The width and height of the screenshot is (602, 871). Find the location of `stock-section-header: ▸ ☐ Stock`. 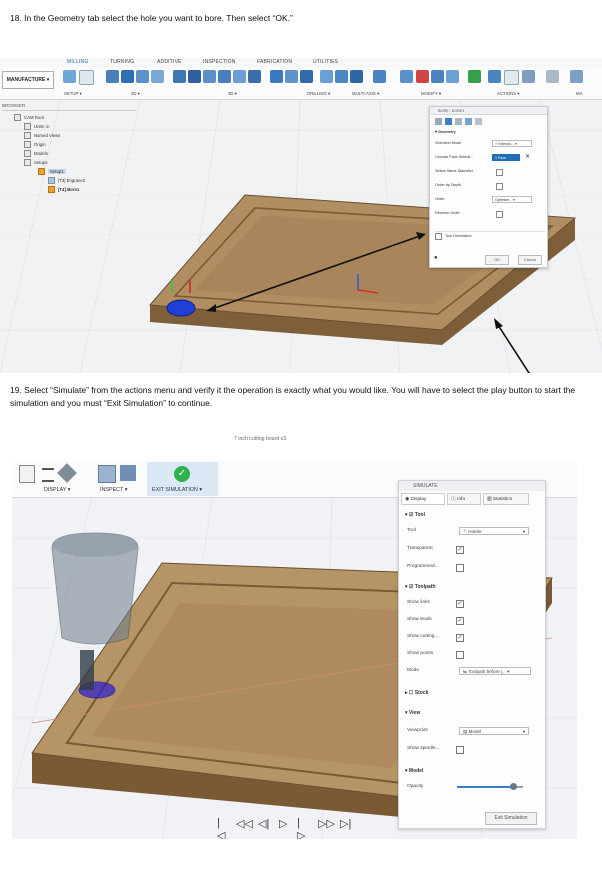

stock-section-header: ▸ ☐ Stock is located at coordinates (416, 693).